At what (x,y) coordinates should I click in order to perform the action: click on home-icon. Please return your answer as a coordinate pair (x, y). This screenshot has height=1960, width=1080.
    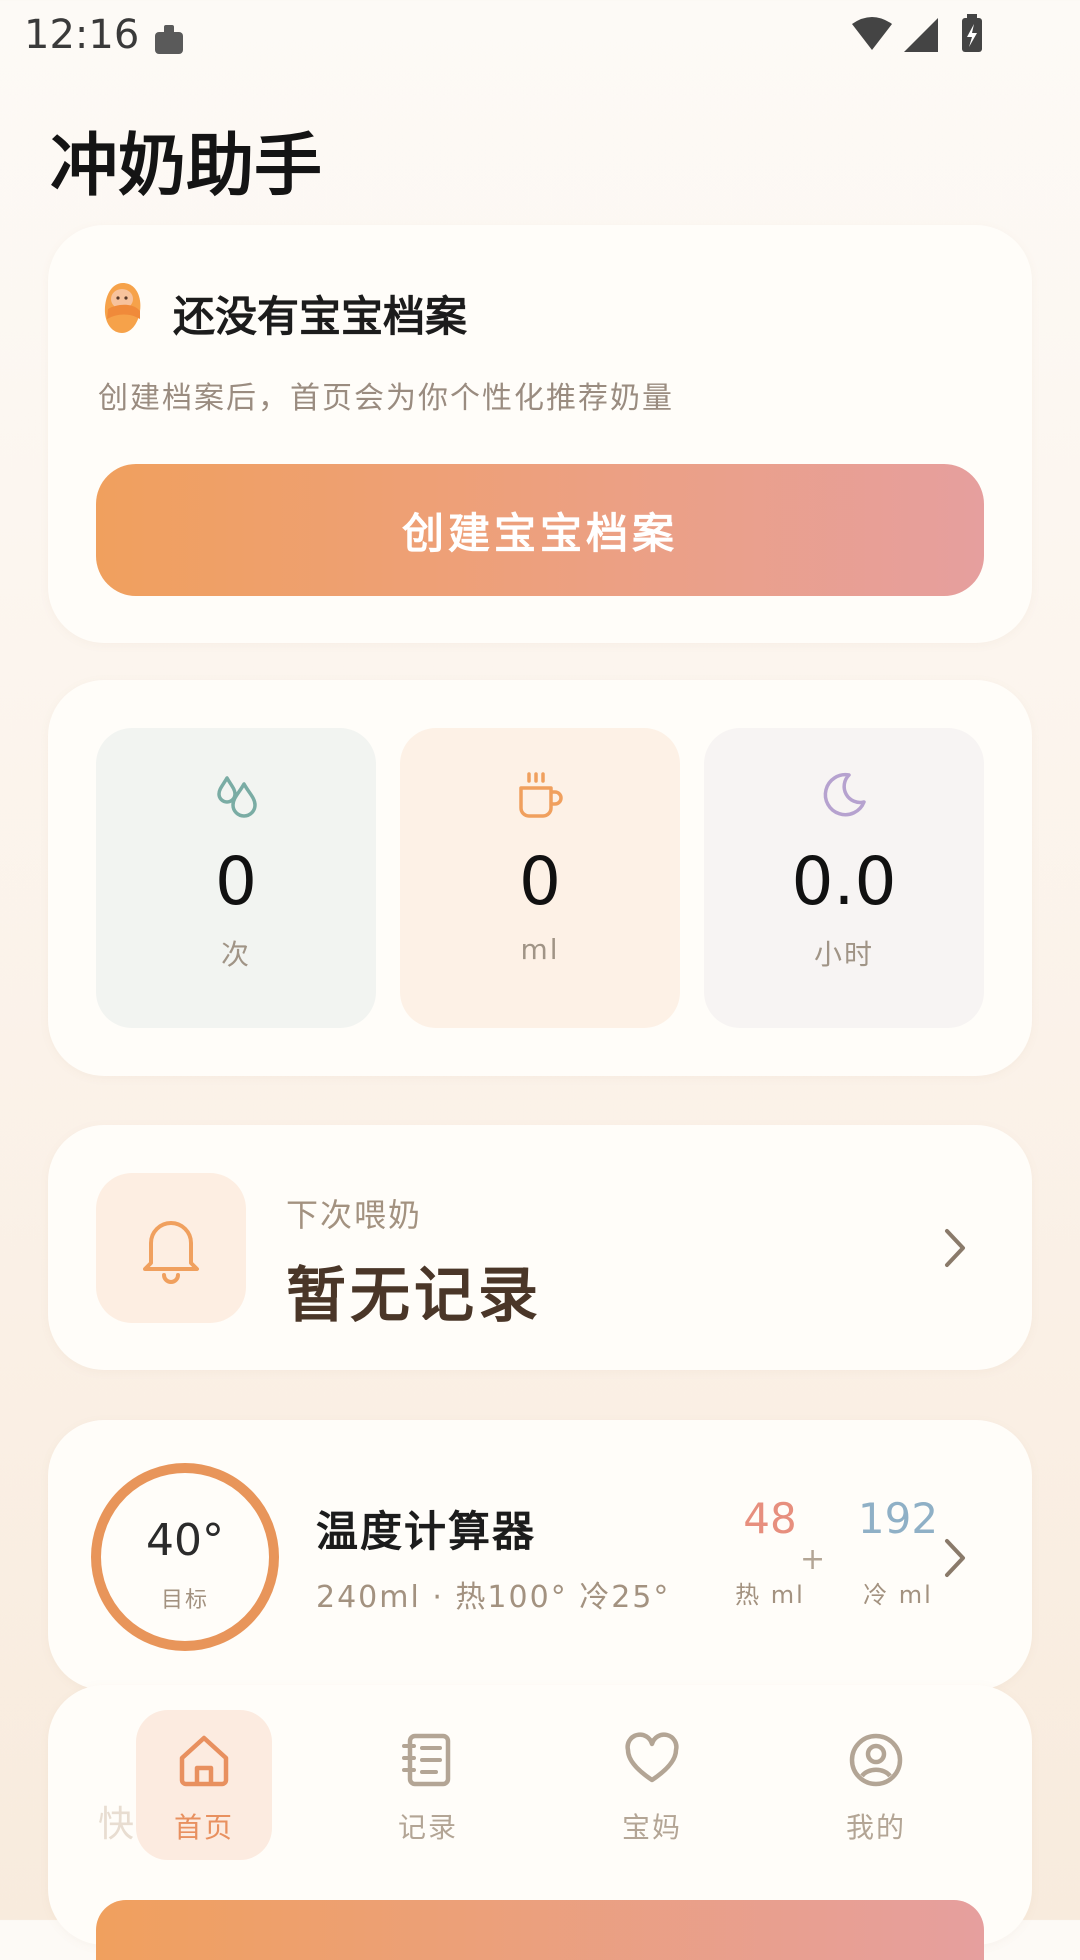
    Looking at the image, I should click on (204, 1761).